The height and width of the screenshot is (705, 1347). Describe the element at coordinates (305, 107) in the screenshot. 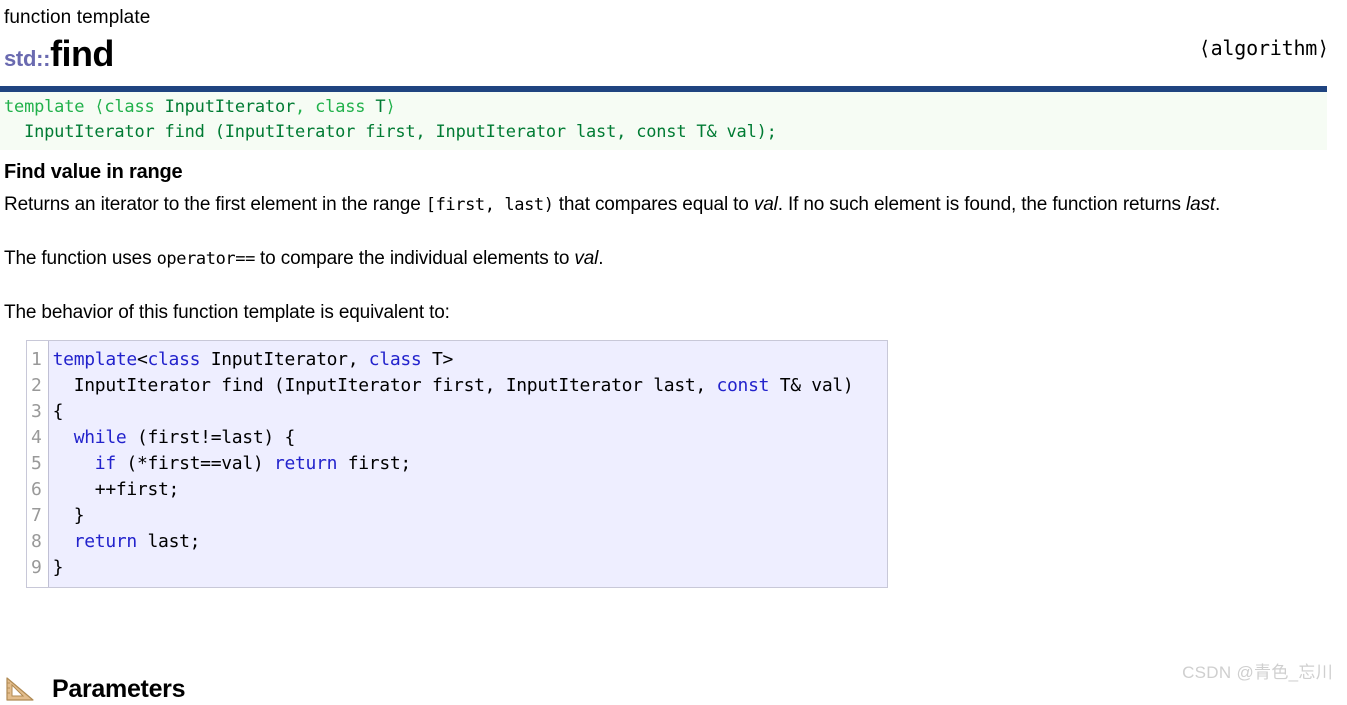

I see `sig-comma: ,` at that location.